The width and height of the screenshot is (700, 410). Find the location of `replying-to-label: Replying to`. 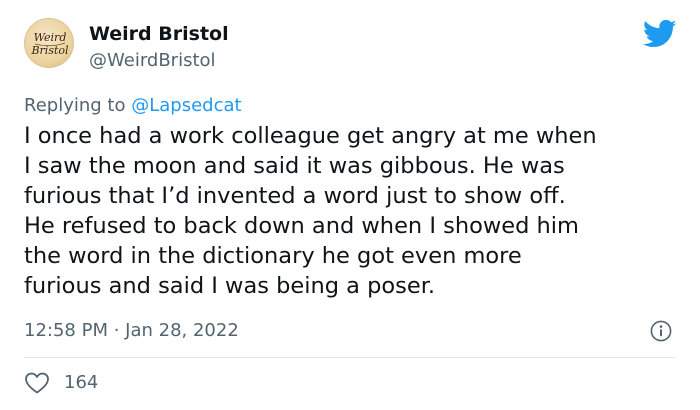

replying-to-label: Replying to is located at coordinates (78, 105).